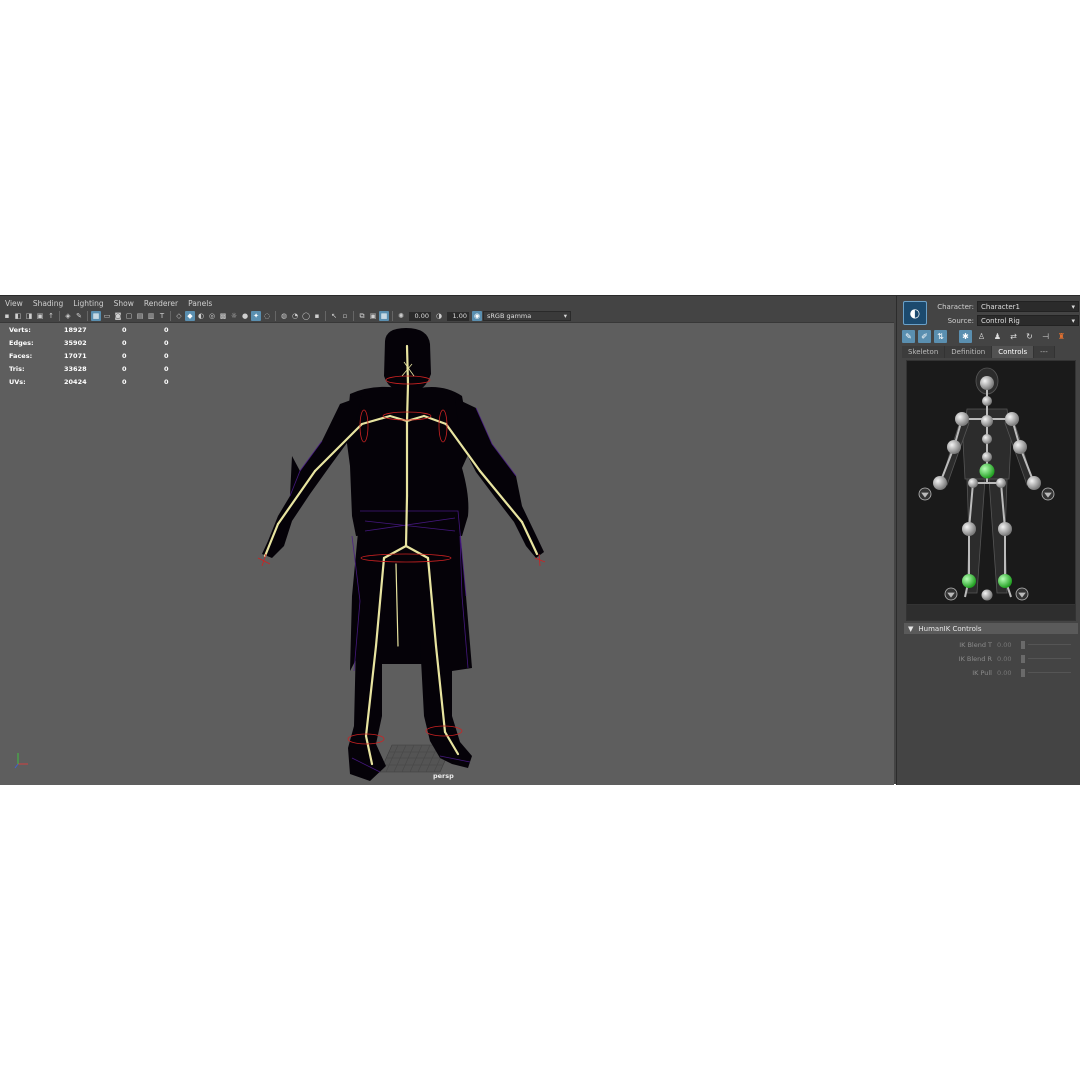  What do you see at coordinates (1013, 352) in the screenshot?
I see `tab-controls: Controls` at bounding box center [1013, 352].